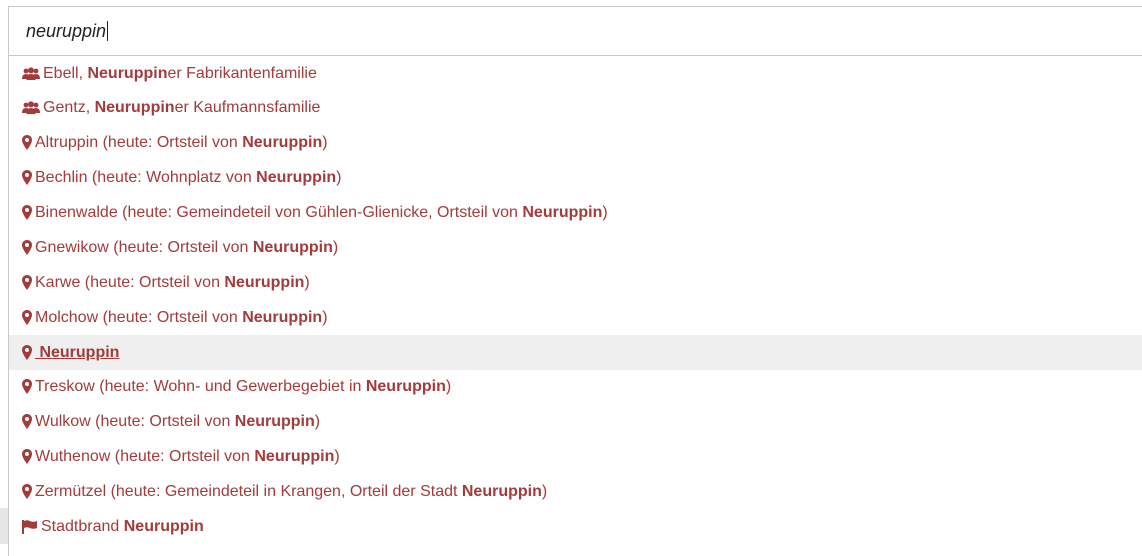 The width and height of the screenshot is (1142, 556). Describe the element at coordinates (575, 282) in the screenshot. I see `suggestion-item: Karwe (heute: Ortsteil von Neuruppin)` at that location.